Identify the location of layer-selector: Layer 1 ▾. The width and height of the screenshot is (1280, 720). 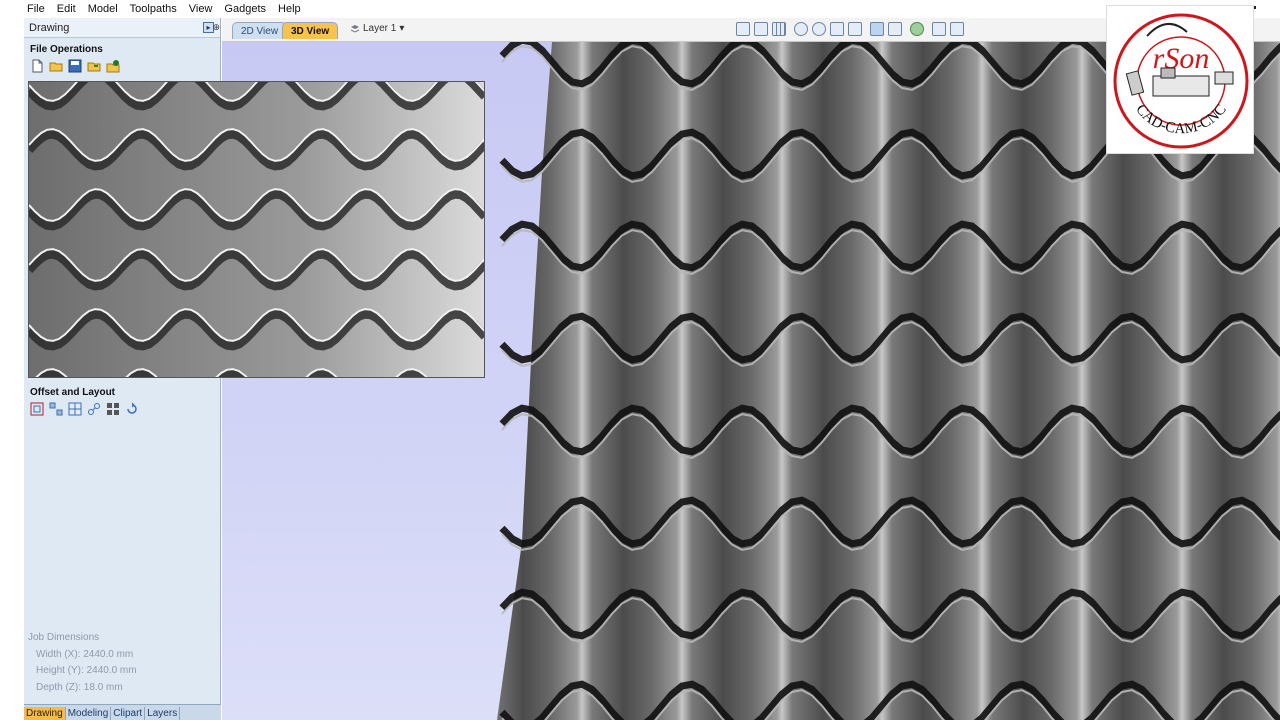
(377, 28).